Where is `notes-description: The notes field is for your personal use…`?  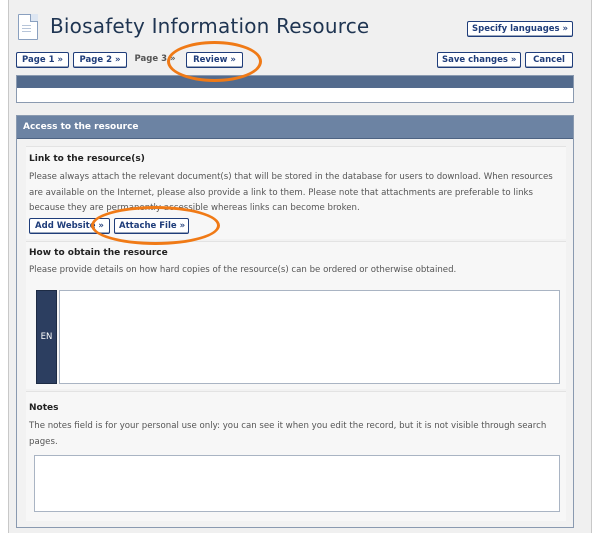 notes-description: The notes field is for your personal use… is located at coordinates (288, 434).